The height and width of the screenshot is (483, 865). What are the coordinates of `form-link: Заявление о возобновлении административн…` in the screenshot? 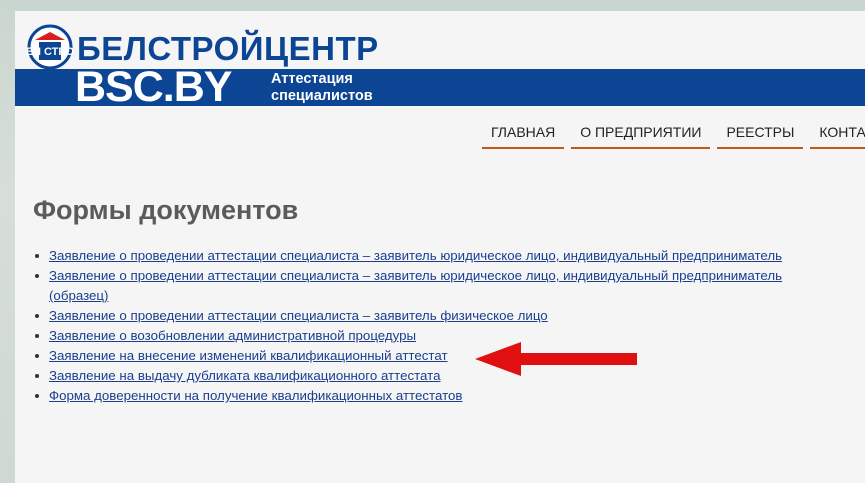 It's located at (232, 335).